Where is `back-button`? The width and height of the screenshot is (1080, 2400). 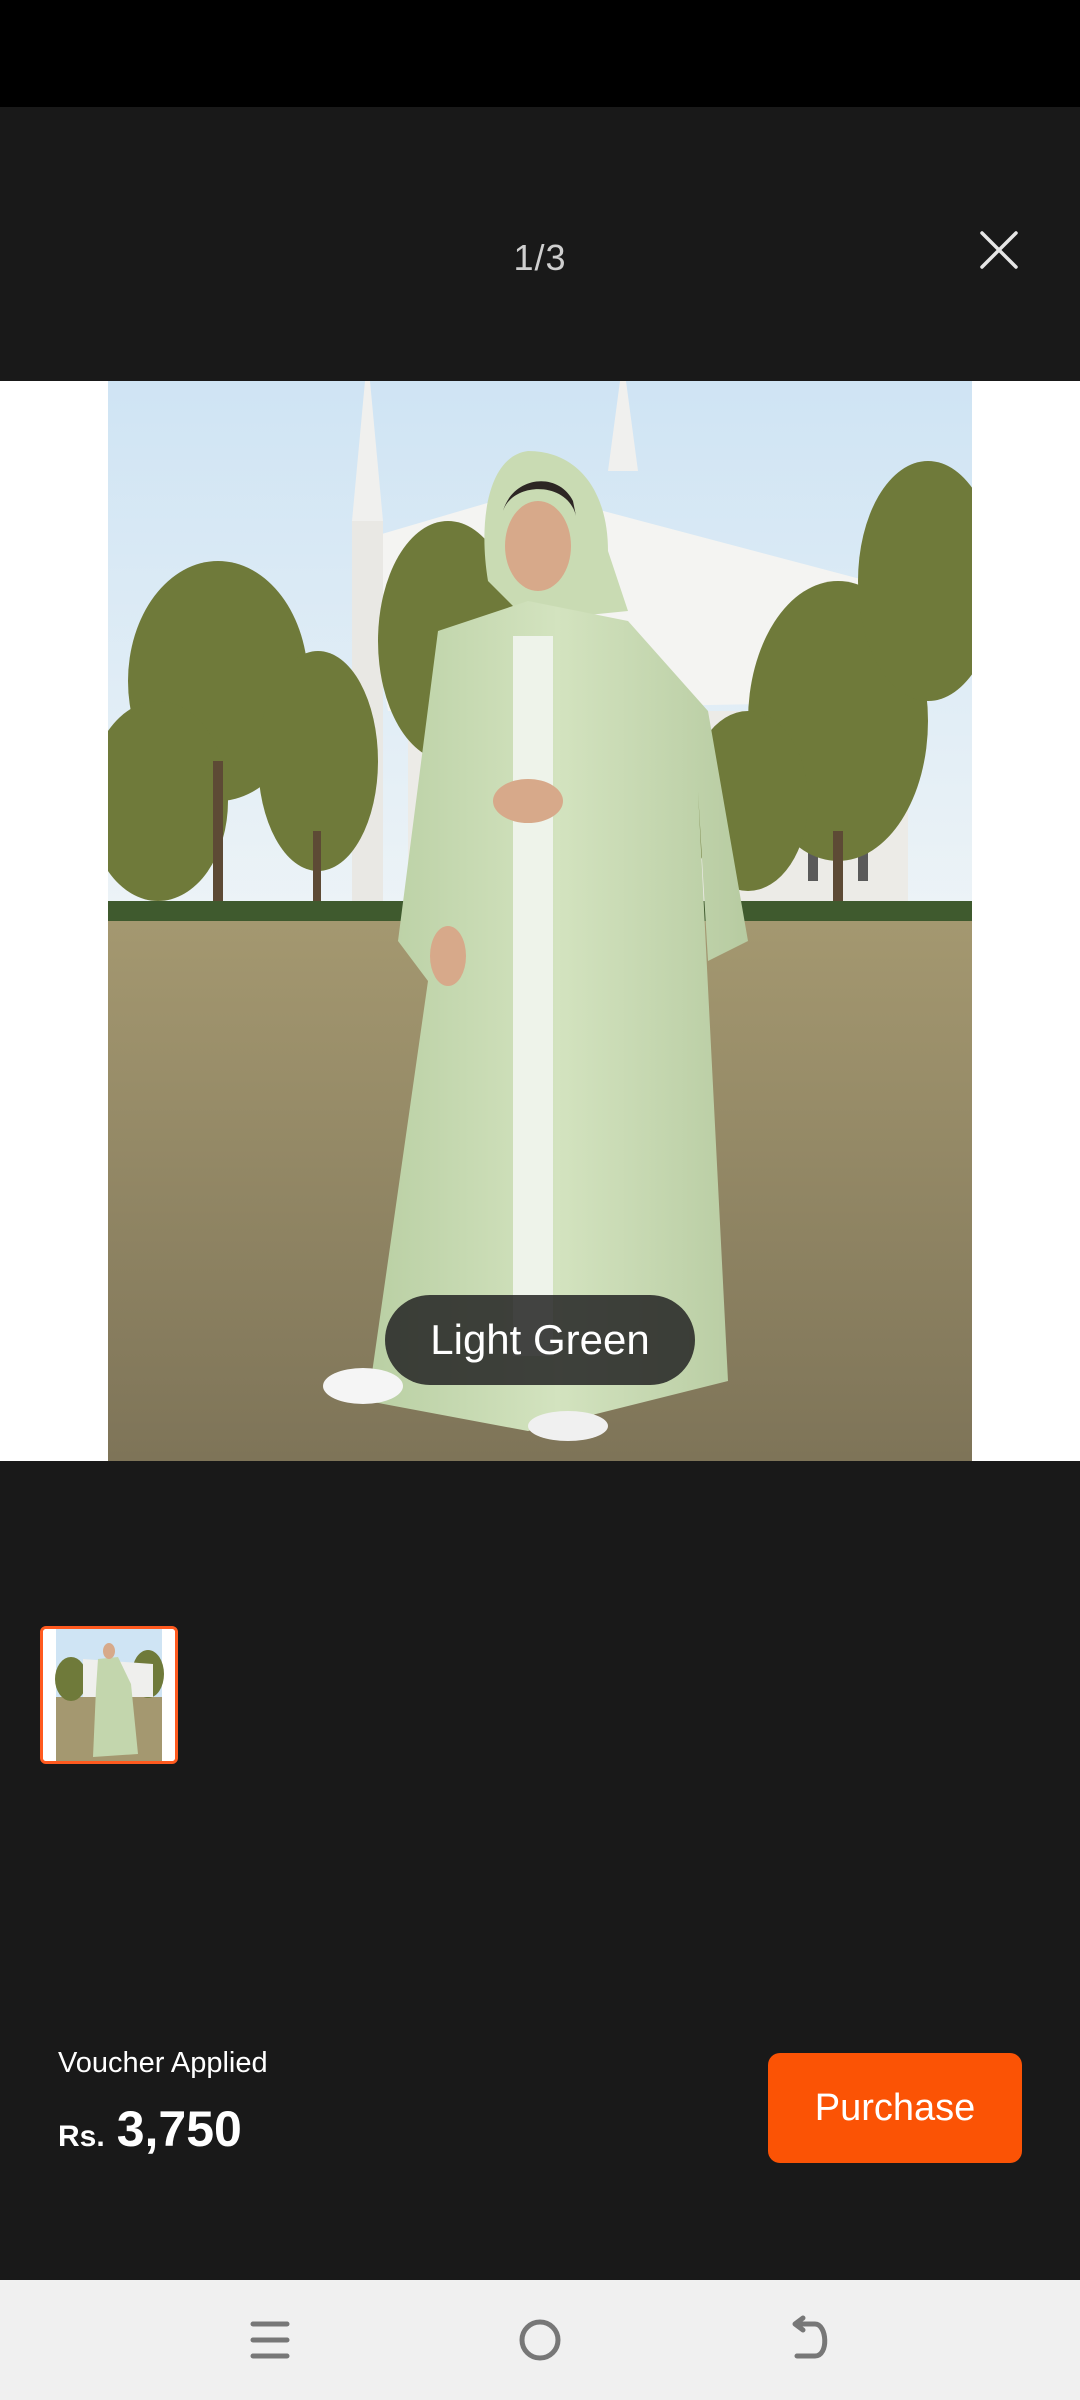
back-button is located at coordinates (810, 2340).